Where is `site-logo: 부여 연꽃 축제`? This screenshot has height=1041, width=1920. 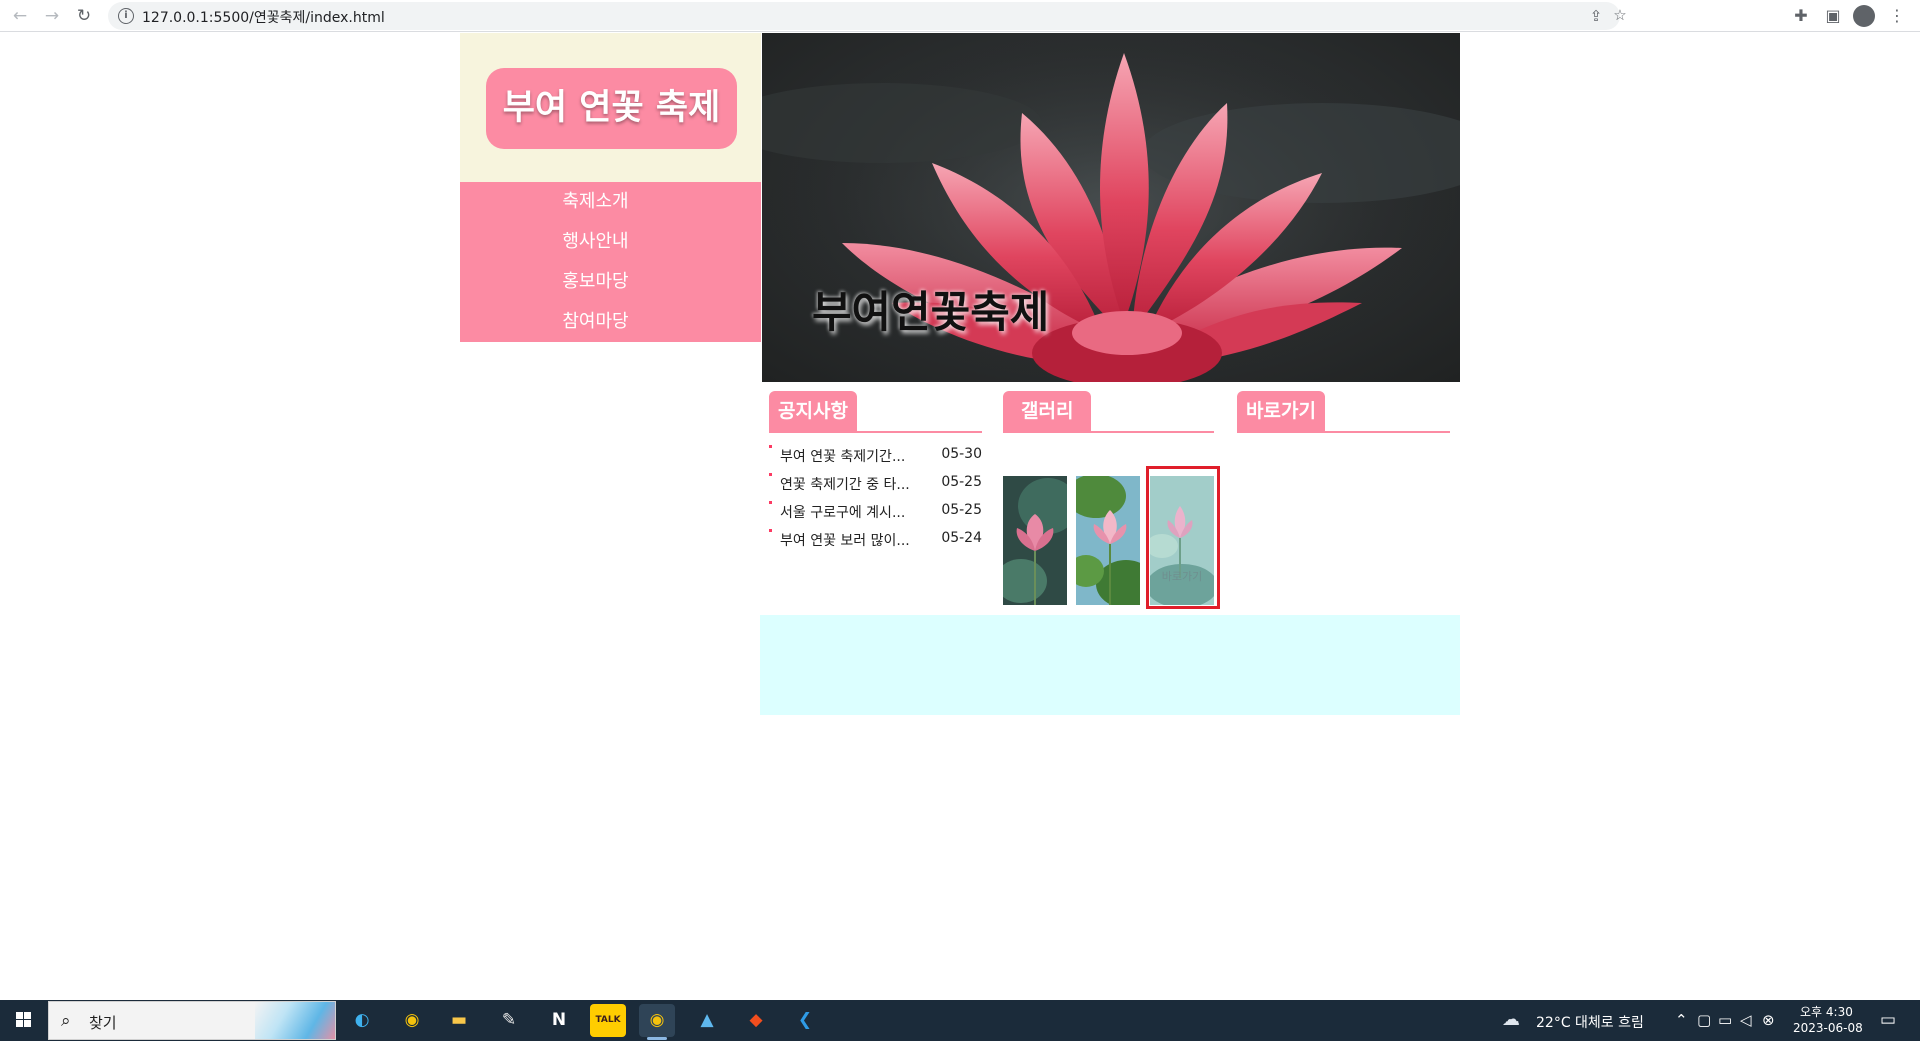
site-logo: 부여 연꽃 축제 is located at coordinates (611, 108).